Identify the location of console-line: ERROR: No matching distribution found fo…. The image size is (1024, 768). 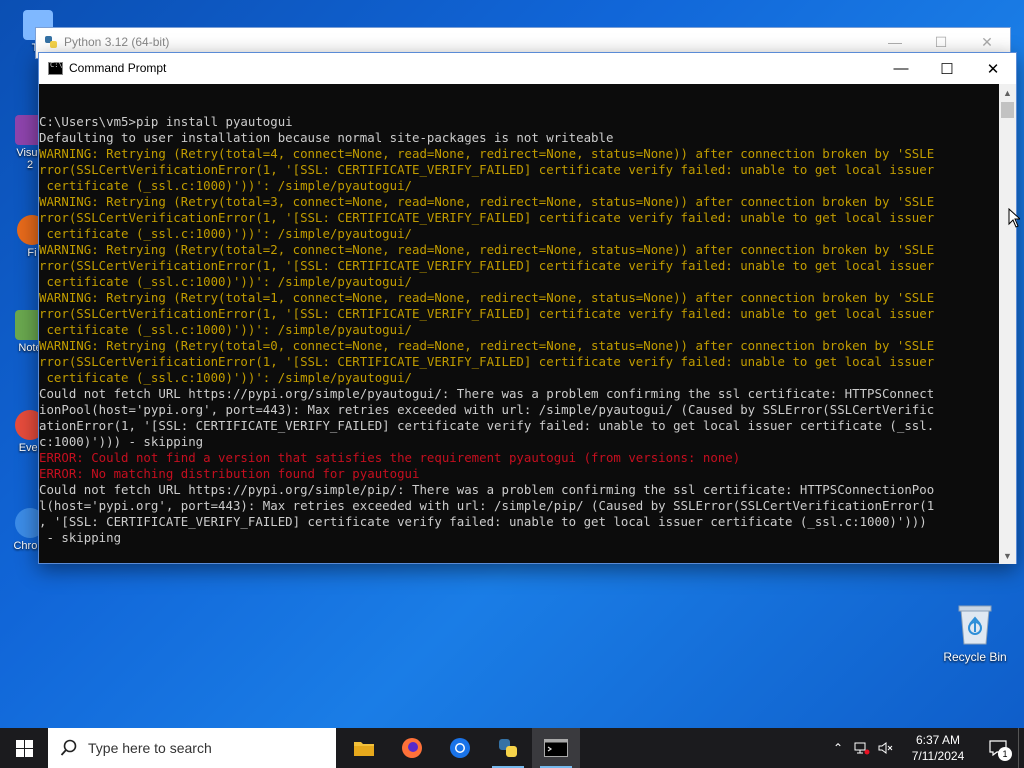
(229, 473).